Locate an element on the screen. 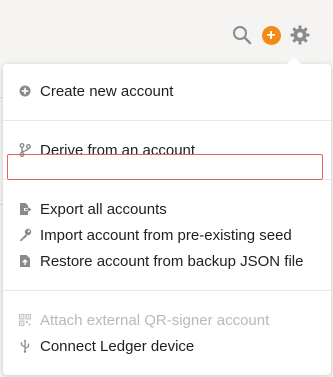 This screenshot has height=377, width=333. usb-icon is located at coordinates (25, 346).